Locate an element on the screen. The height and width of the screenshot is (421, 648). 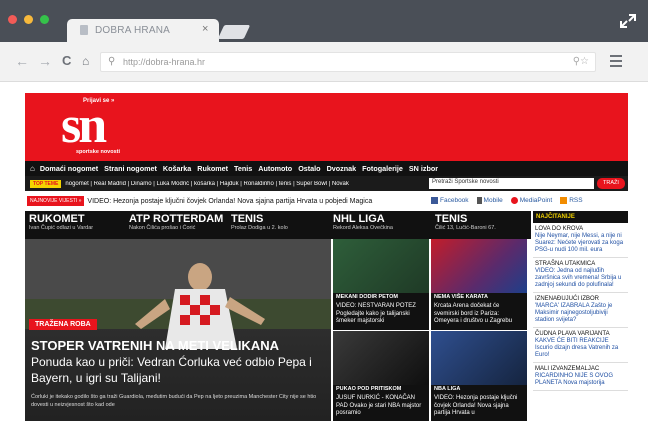
facebook-link: Facebook is located at coordinates (450, 200).